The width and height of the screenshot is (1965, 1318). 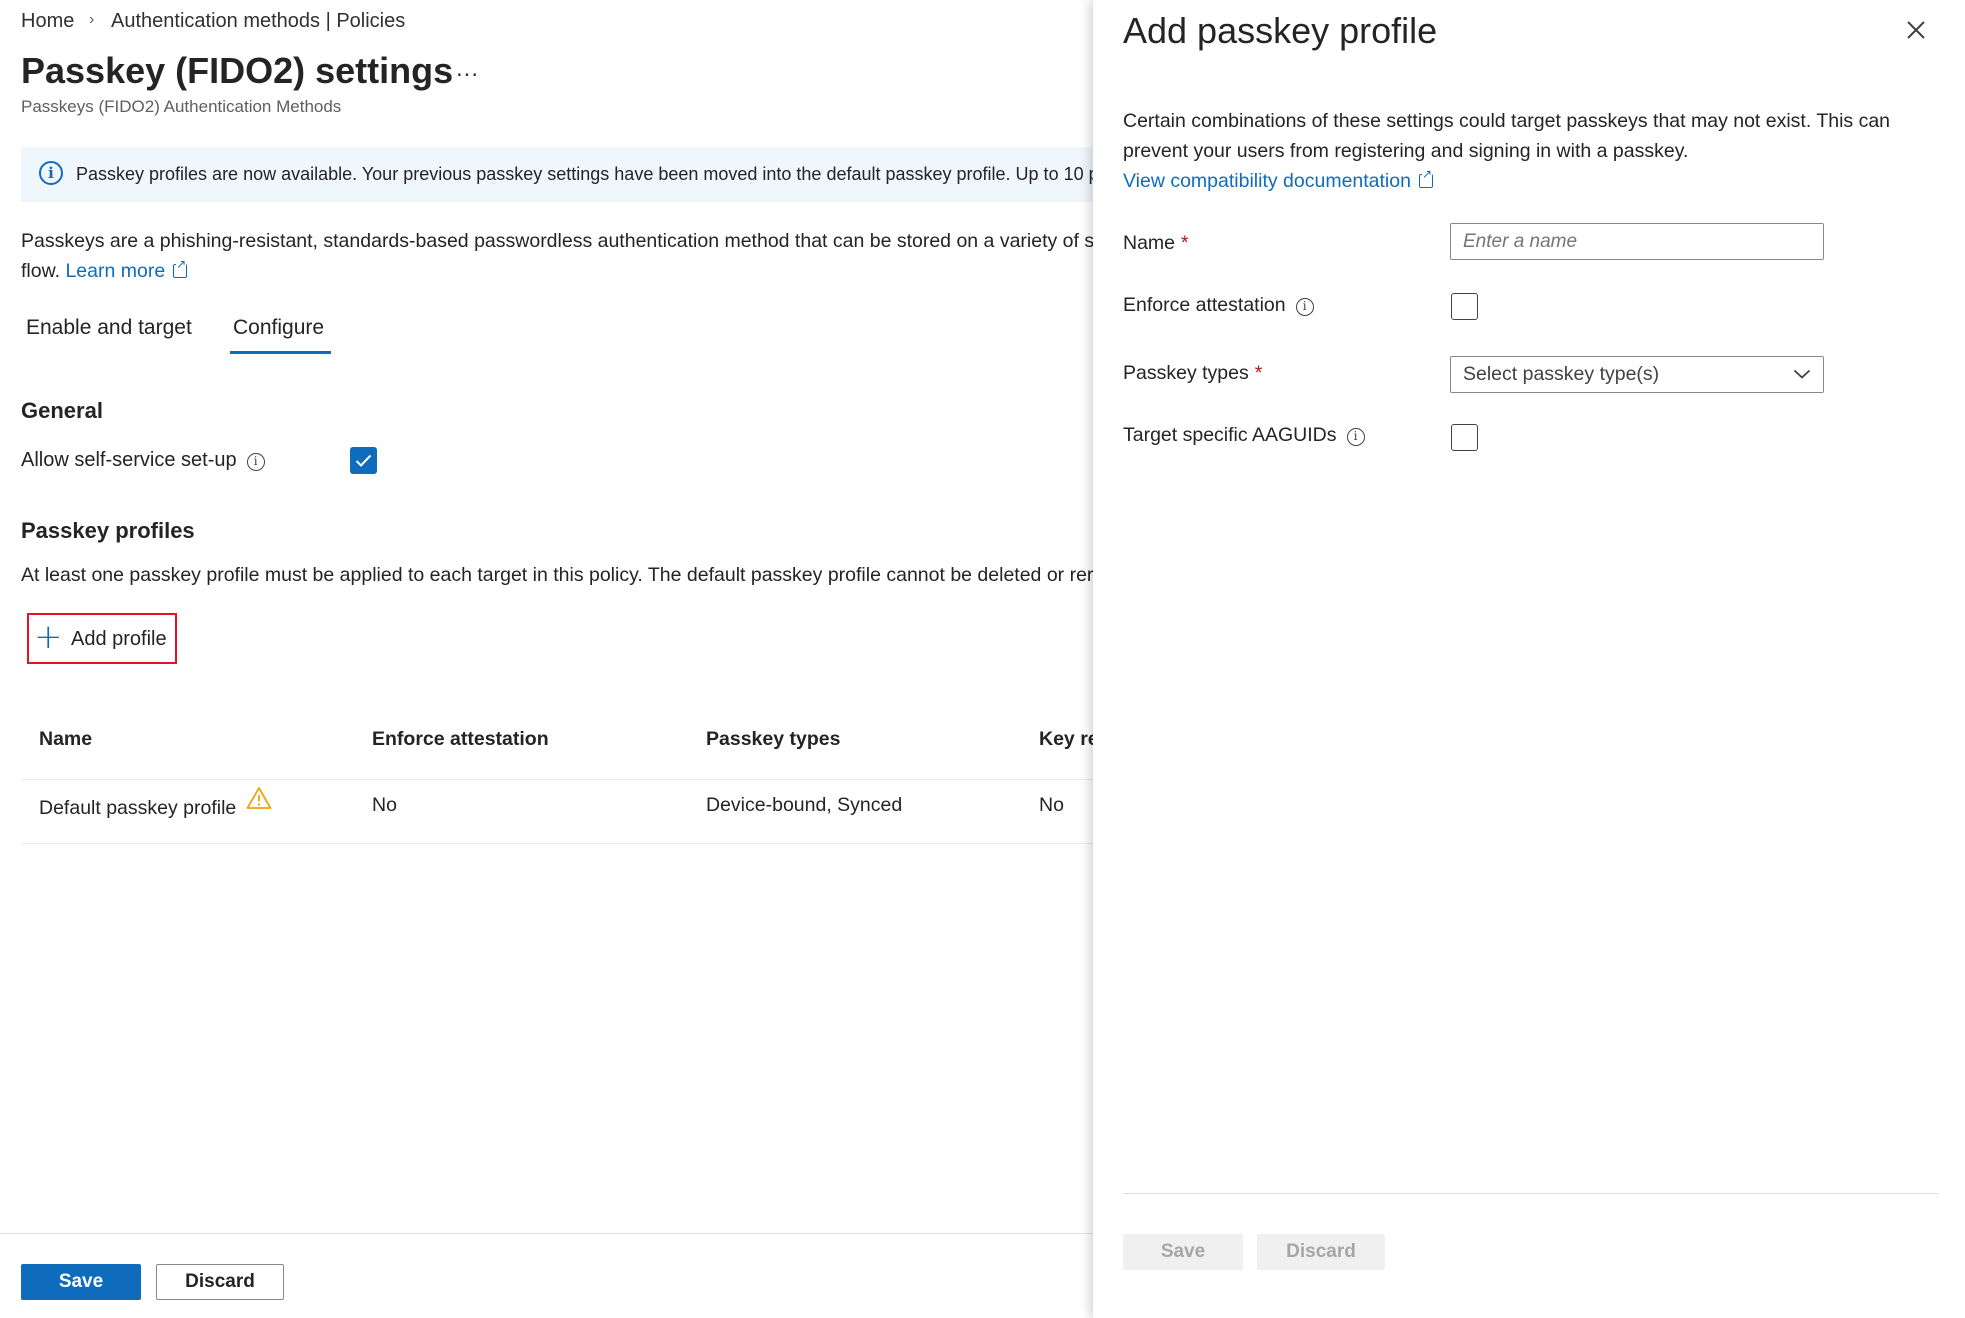 I want to click on breadcrumb-current: Authentication methods | Policies, so click(x=258, y=21).